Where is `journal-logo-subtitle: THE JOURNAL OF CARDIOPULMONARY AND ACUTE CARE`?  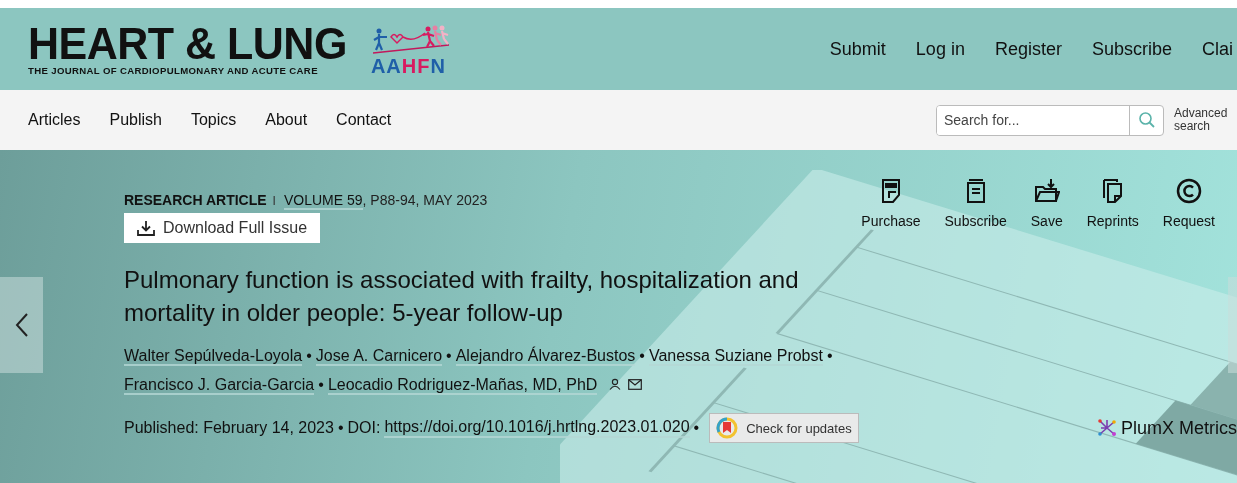 journal-logo-subtitle: THE JOURNAL OF CARDIOPULMONARY AND ACUTE CARE is located at coordinates (173, 70).